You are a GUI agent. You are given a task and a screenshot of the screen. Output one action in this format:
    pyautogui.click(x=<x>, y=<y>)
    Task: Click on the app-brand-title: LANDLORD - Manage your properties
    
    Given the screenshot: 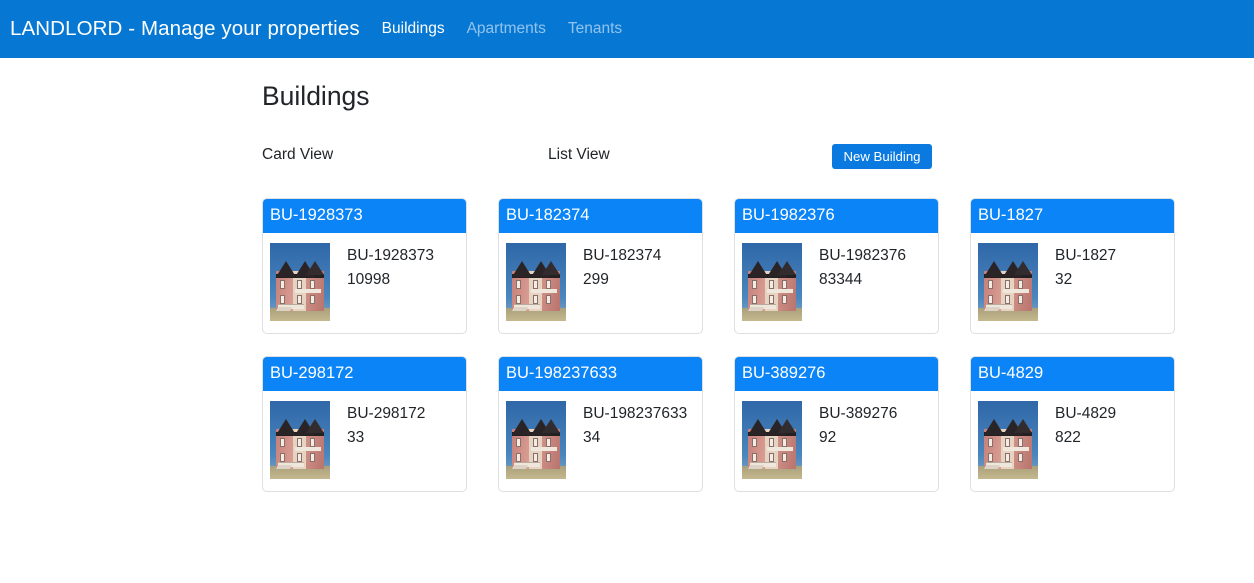 What is the action you would take?
    pyautogui.click(x=185, y=28)
    